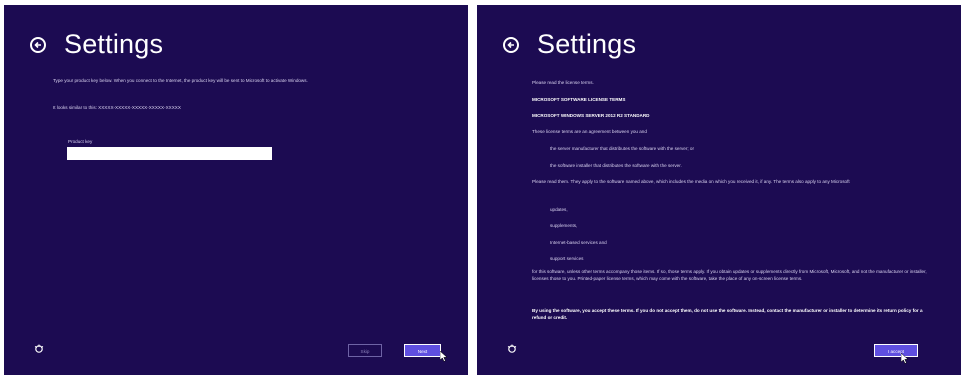 This screenshot has height=379, width=965. What do you see at coordinates (579, 99) in the screenshot?
I see `license-heading: MICROSOFT SOFTWARE LICENSE TERMS` at bounding box center [579, 99].